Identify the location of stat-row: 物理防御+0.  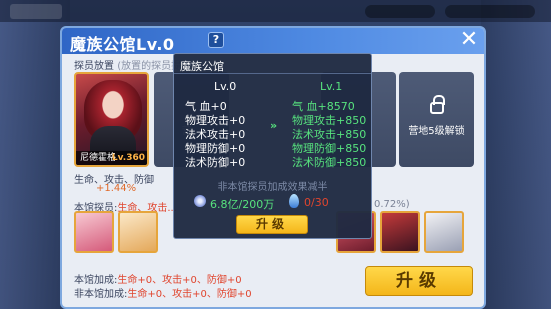
(215, 148).